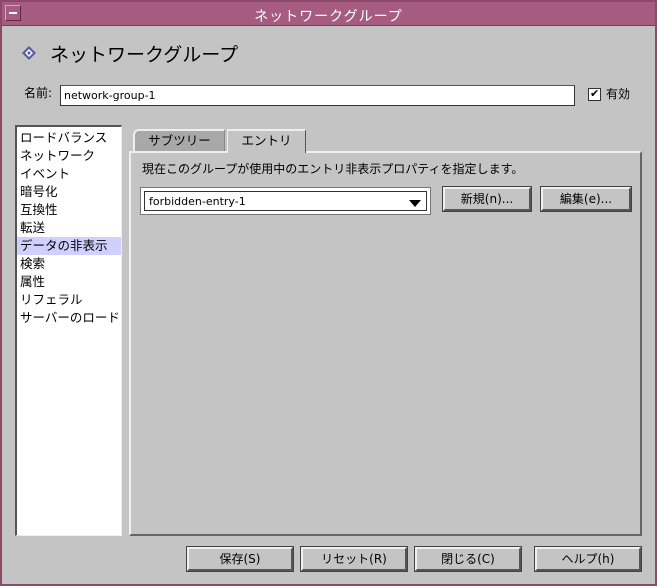  Describe the element at coordinates (69, 138) in the screenshot. I see `sidebar-item-load-balance: ロードバランス` at that location.